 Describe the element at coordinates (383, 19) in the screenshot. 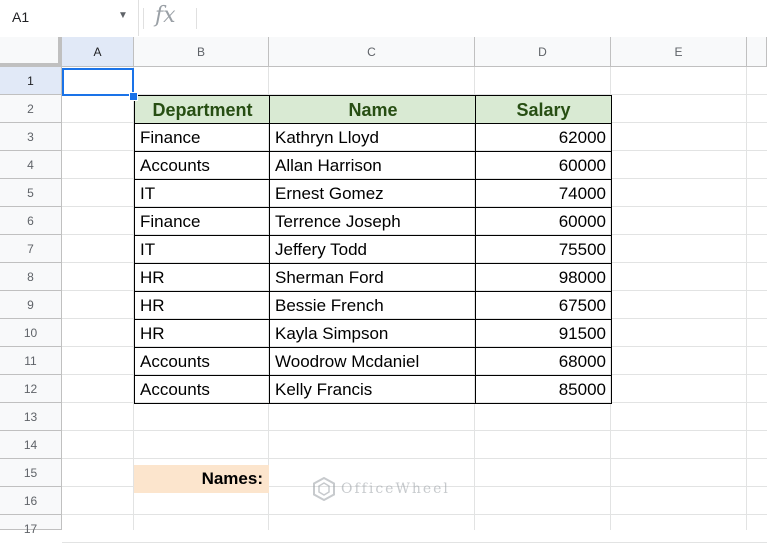

I see `formula-bar: A1 ▼ fx` at that location.